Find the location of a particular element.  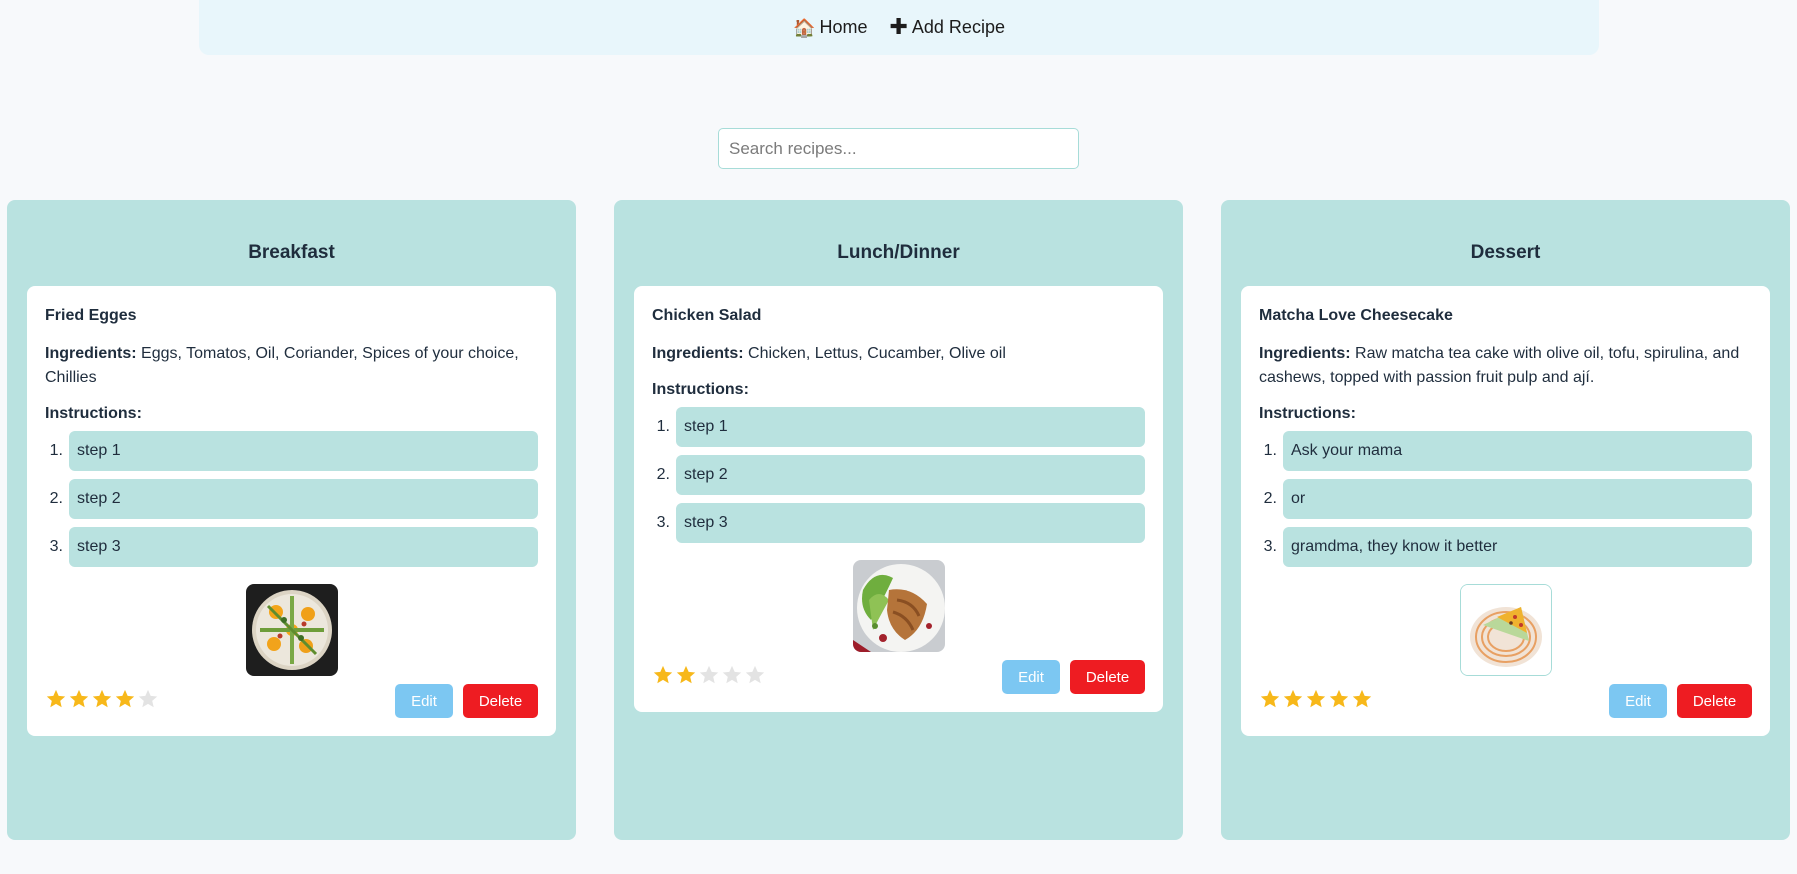

step-text: or is located at coordinates (1517, 499).